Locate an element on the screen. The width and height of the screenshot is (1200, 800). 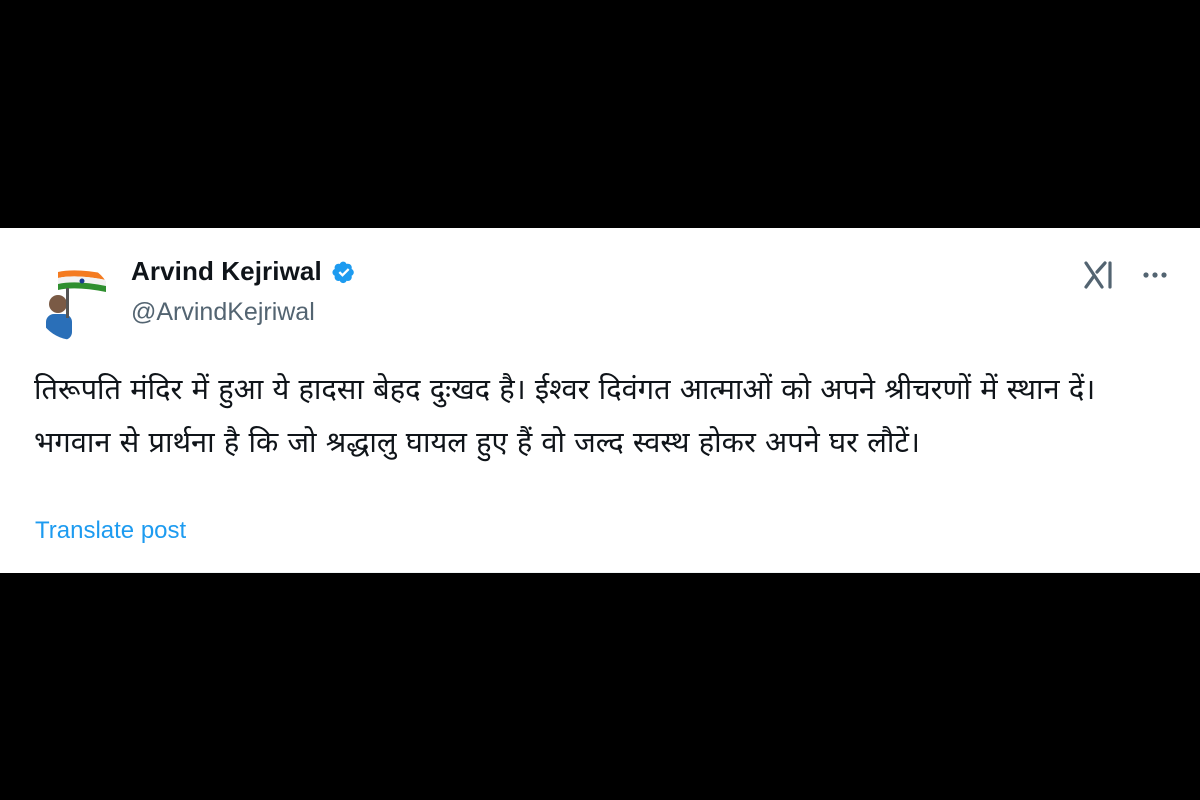
card-divider is located at coordinates (600, 572).